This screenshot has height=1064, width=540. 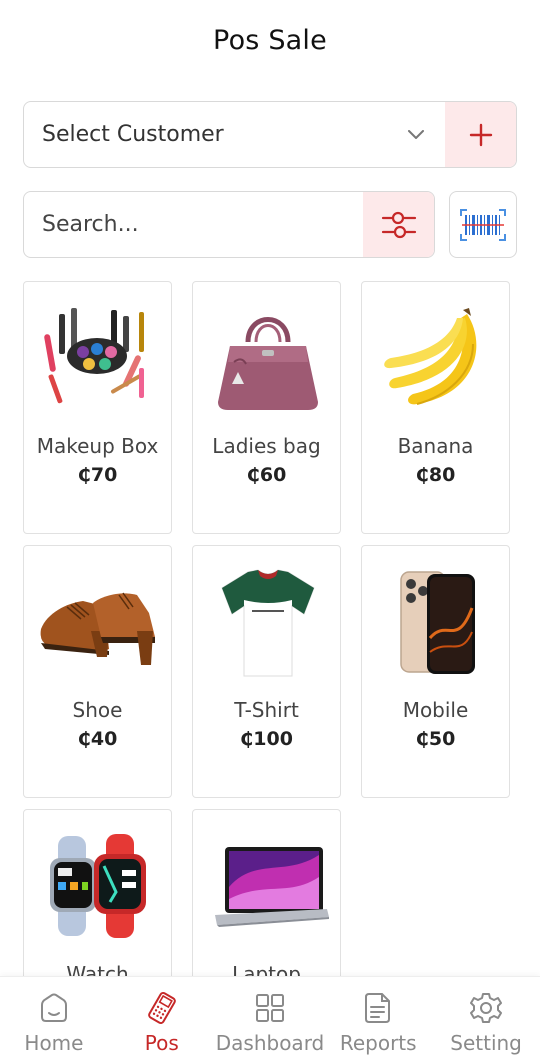 What do you see at coordinates (97, 446) in the screenshot?
I see `product-name: Makeup Box` at bounding box center [97, 446].